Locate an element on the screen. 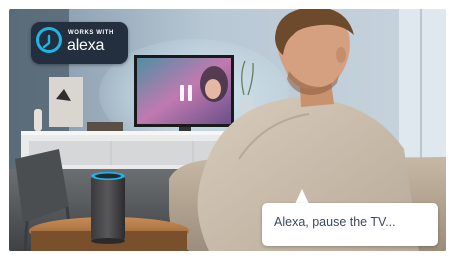  badge-alexa-text: alexa is located at coordinates (86, 45).